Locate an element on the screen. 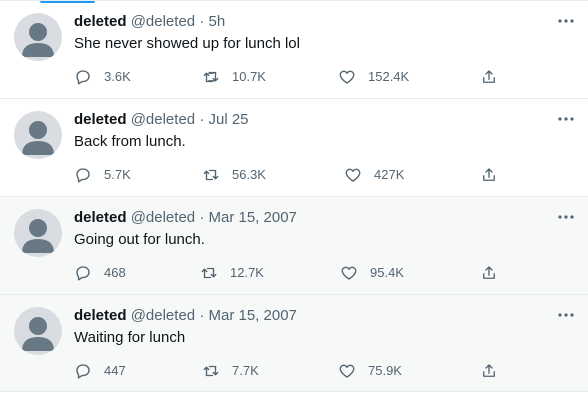  tweet-actions: 447 7.7K 75.9K is located at coordinates (294, 371).